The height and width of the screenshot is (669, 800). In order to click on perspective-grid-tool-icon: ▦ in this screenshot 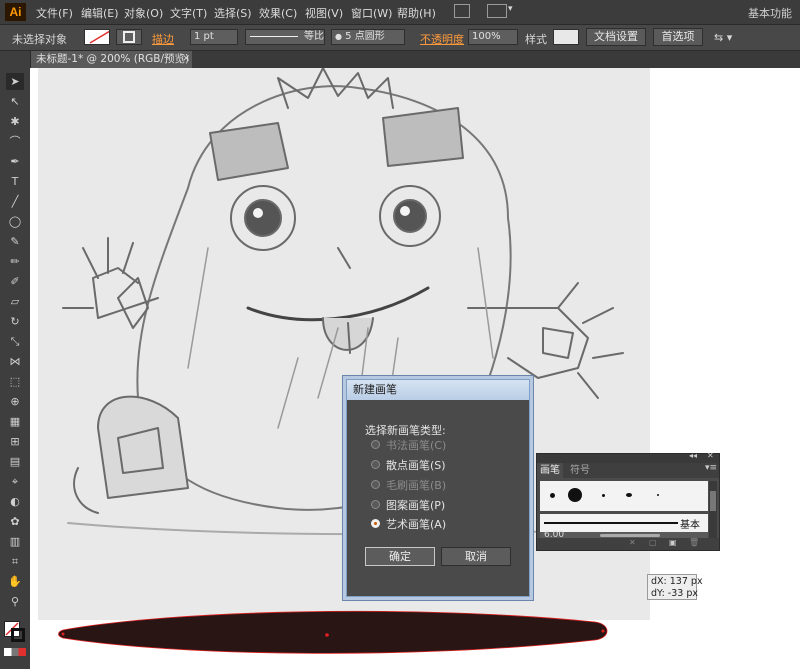, I will do `click(15, 421)`.